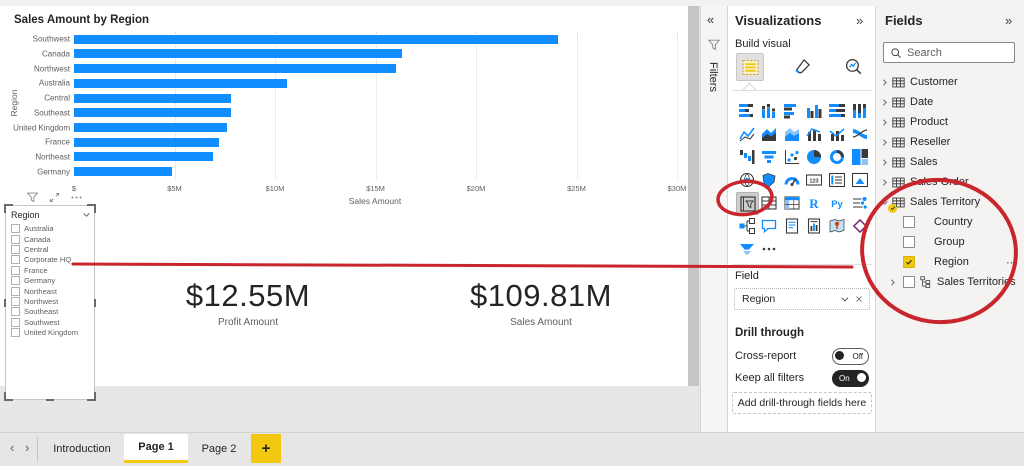 This screenshot has height=466, width=1024. I want to click on filter-funnel-icon, so click(32, 197).